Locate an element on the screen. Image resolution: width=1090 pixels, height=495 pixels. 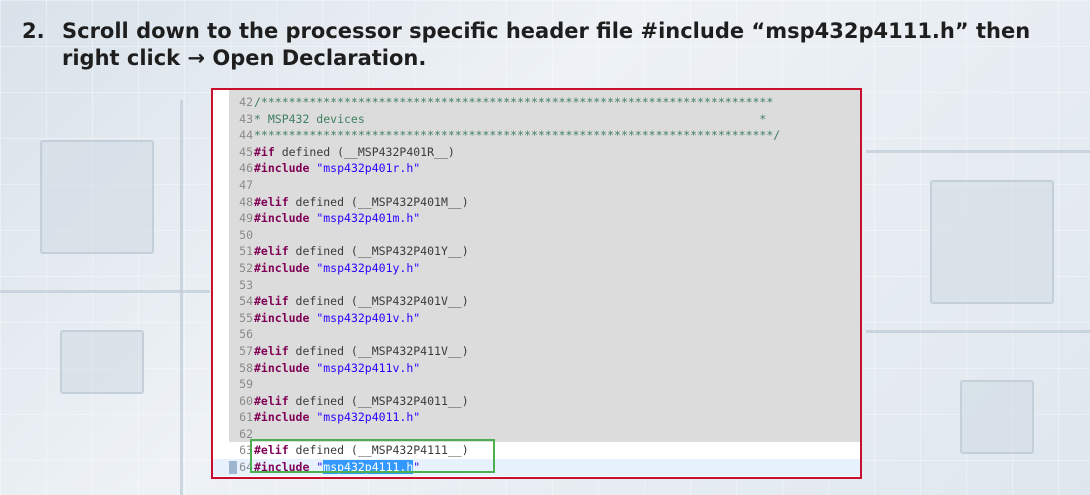
code-token: defined (__MSP432P401V__) is located at coordinates (378, 301).